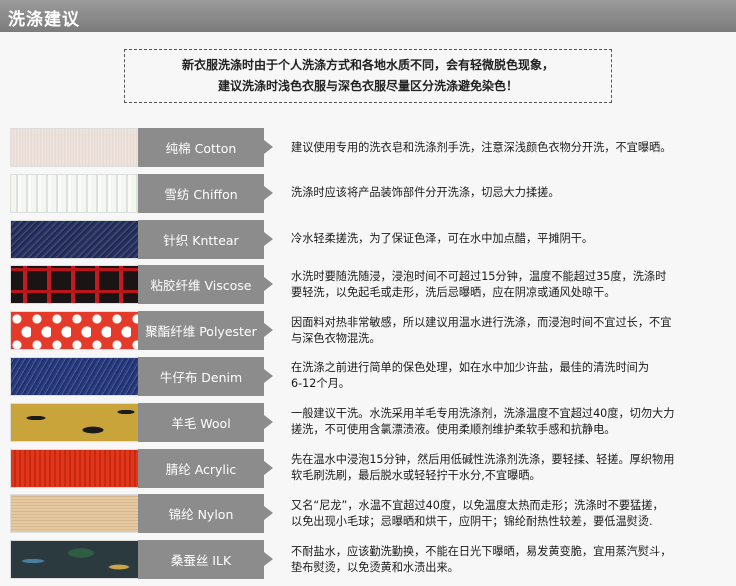 This screenshot has height=586, width=736. What do you see at coordinates (416, 476) in the screenshot?
I see `instruction-line: 软毛刷洗刷，最后脱水或轻轻拧干水分,不宜曝晒。` at bounding box center [416, 476].